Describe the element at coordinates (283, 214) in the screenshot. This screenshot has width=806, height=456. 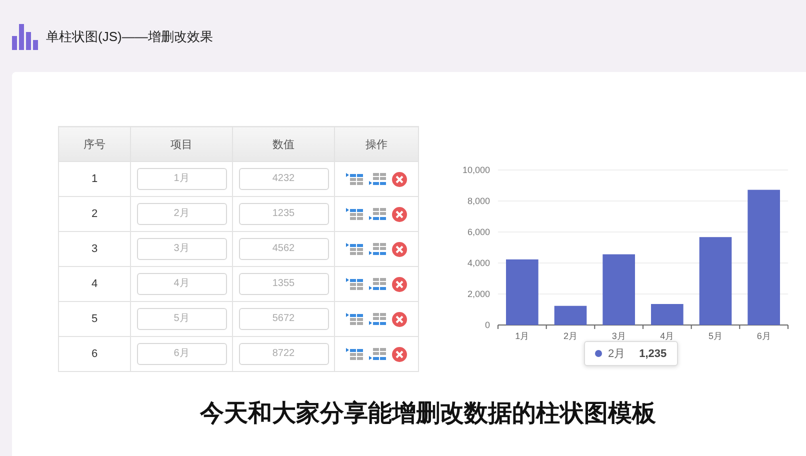
I see `value-input: 1235` at that location.